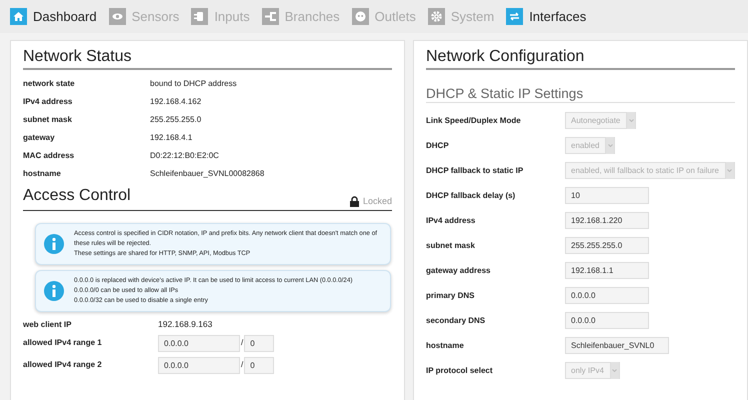  I want to click on field-value: 255.255.255.0, so click(176, 120).